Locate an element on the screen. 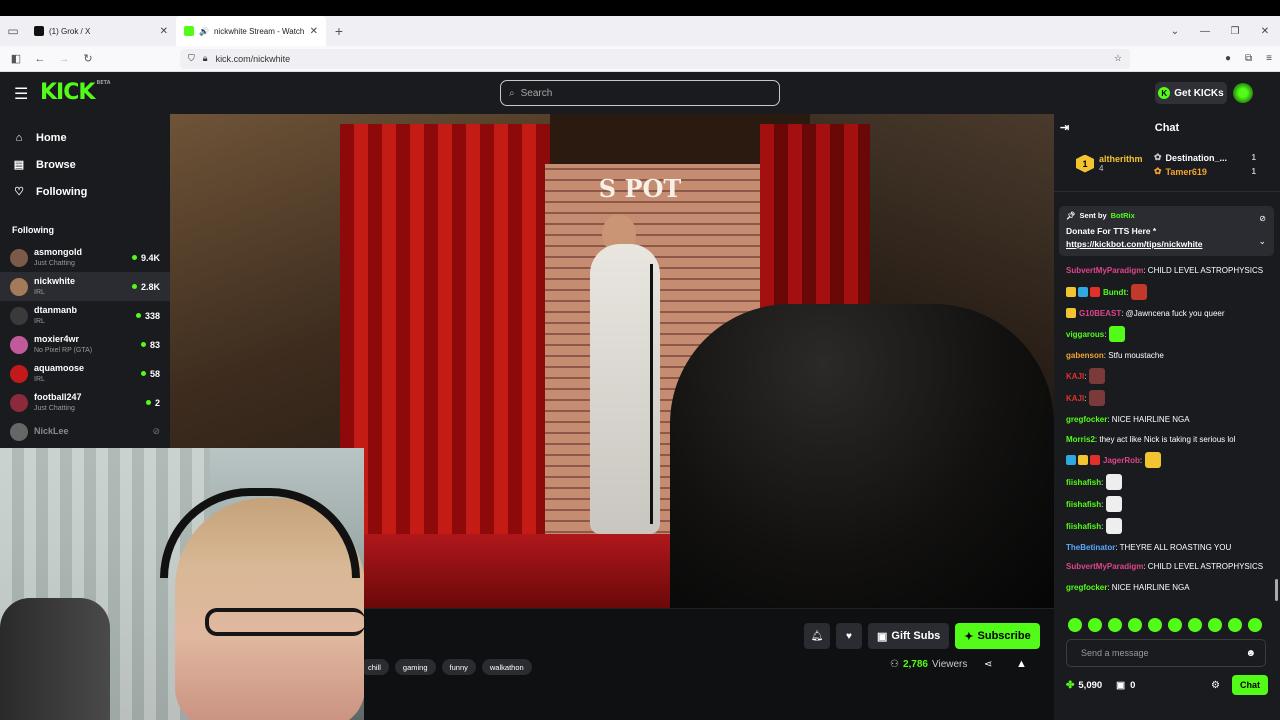  url-text: kick.com/nickwhite is located at coordinates (253, 59).